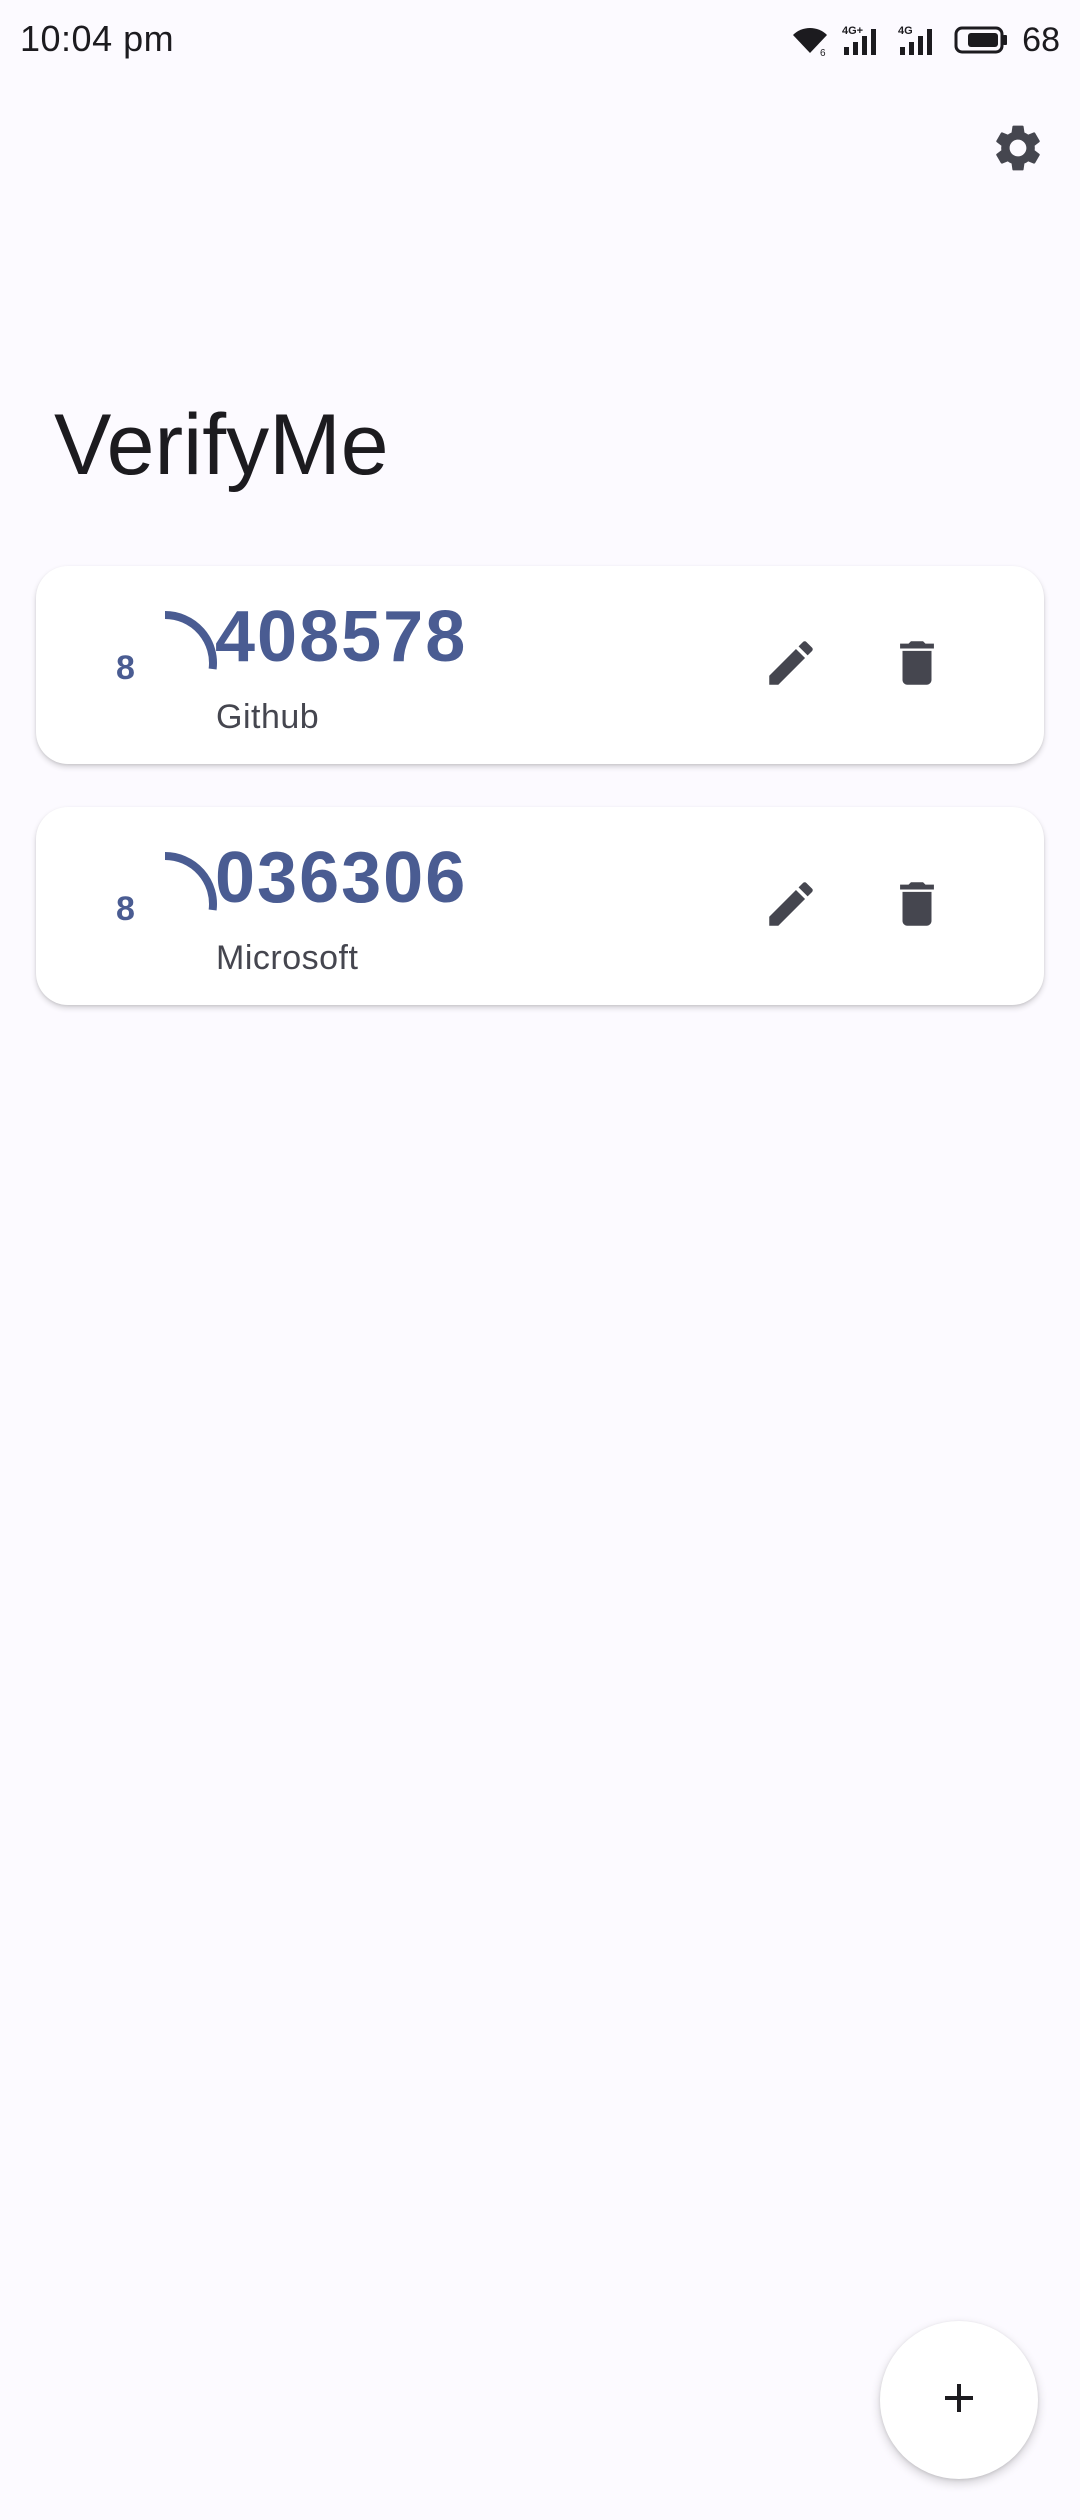 This screenshot has height=2520, width=1080. I want to click on signal-4g-icon: 4G, so click(920, 40).